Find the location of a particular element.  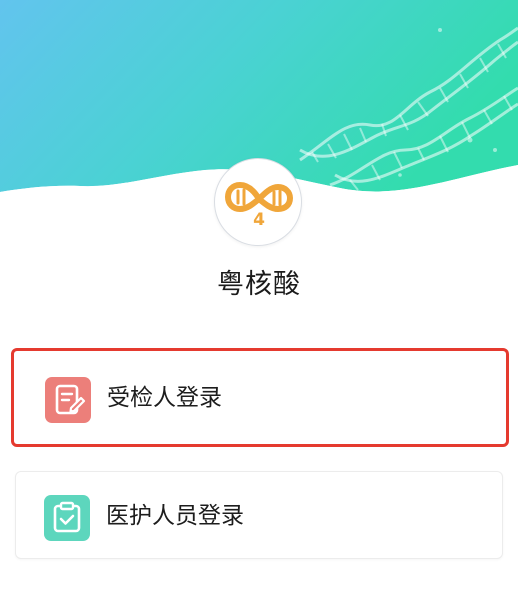

logo-number: 4 is located at coordinates (259, 220).